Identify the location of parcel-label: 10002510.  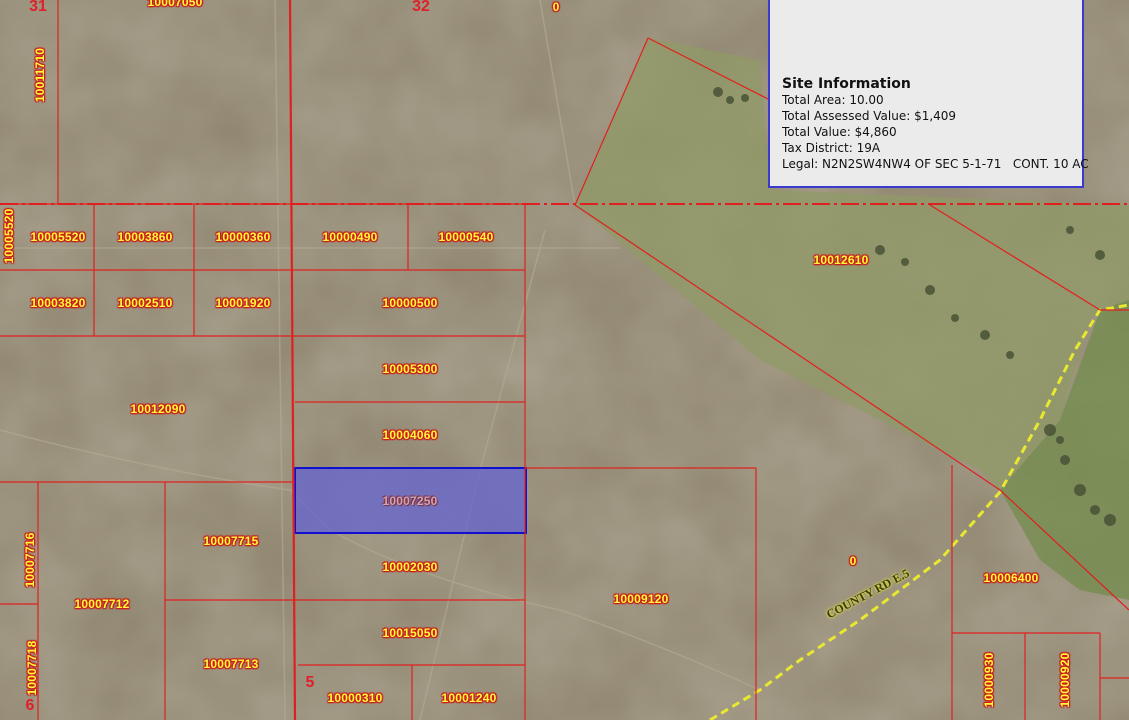
(145, 303).